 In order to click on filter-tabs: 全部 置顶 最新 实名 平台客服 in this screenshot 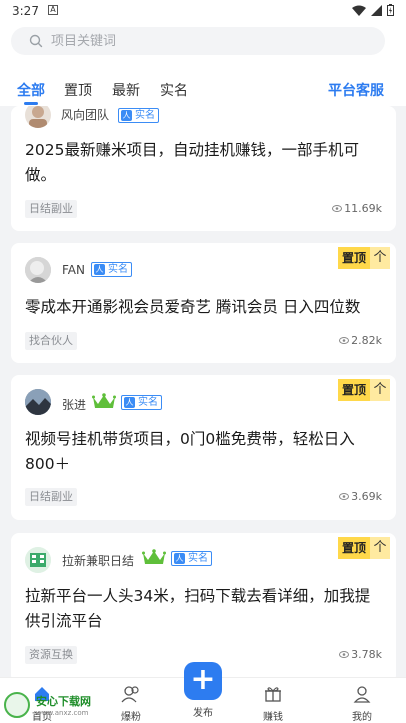, I will do `click(203, 84)`.